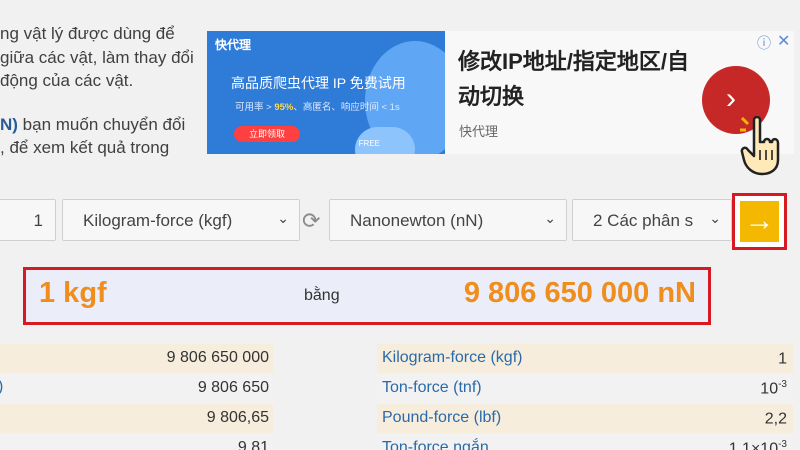 This screenshot has height=450, width=800. Describe the element at coordinates (478, 130) in the screenshot. I see `ad-brand: 快代理` at that location.